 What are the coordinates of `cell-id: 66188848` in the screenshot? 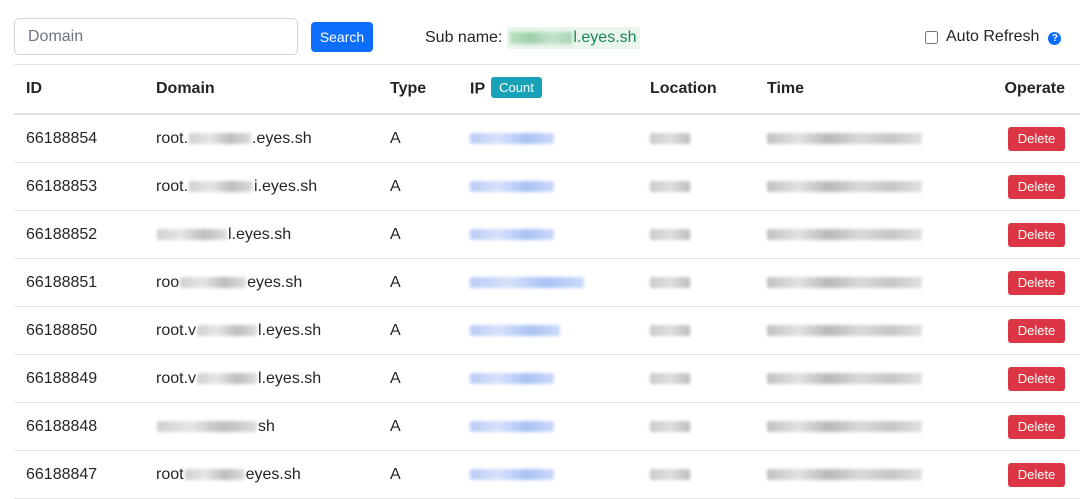 It's located at (85, 426).